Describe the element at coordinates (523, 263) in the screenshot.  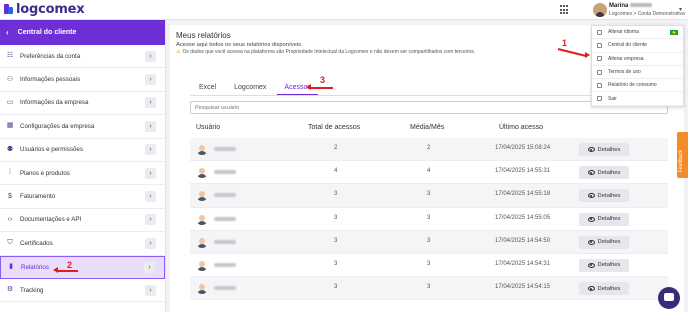
I see `ultimo-acesso-cell: 17/04/2025 14:54:31` at that location.